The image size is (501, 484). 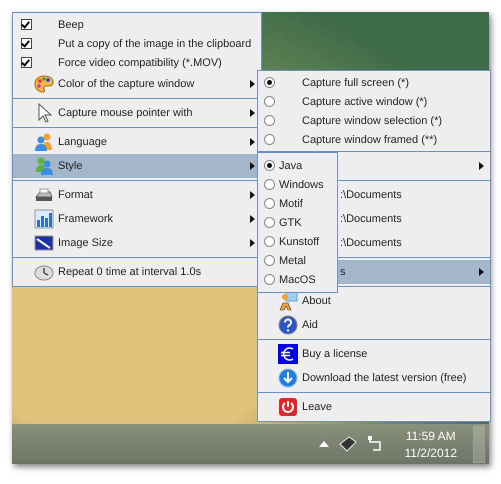 I want to click on menu-item-label: Buy a license, so click(x=335, y=354).